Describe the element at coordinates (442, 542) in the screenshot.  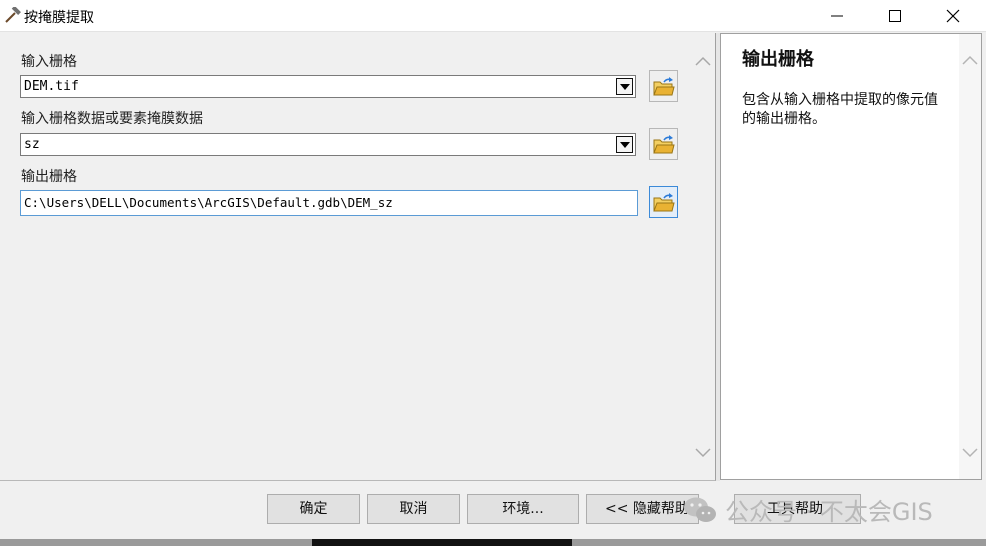
I see `background-dark-region` at that location.